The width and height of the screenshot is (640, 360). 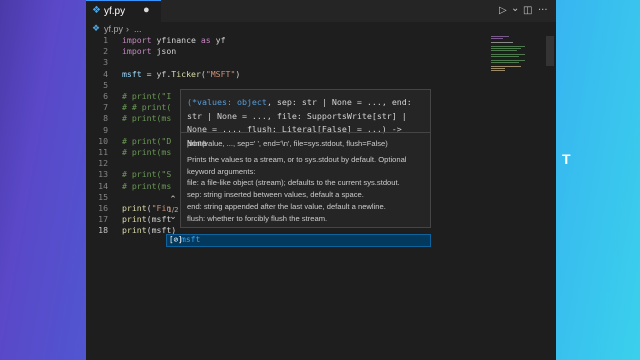 I want to click on line-number: 1, so click(x=105, y=40).